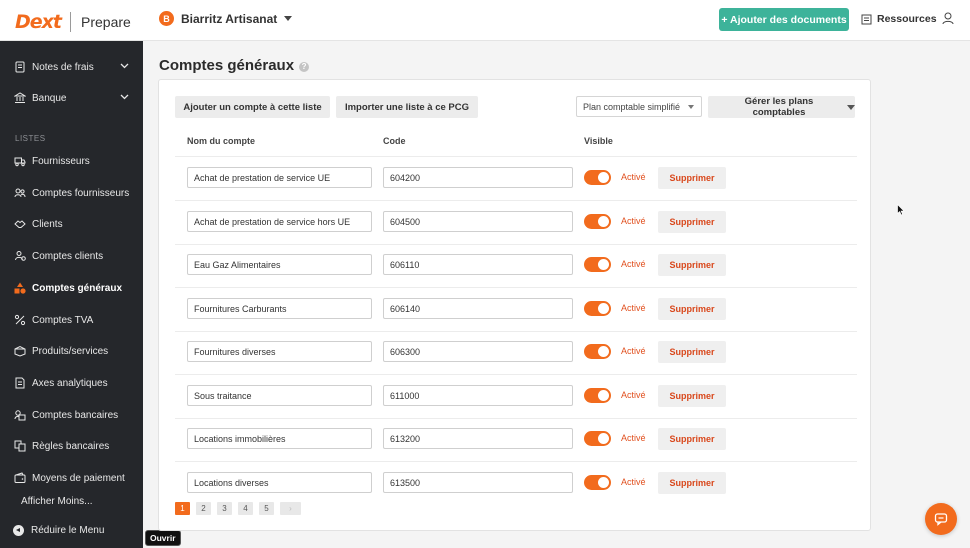 Image resolution: width=970 pixels, height=548 pixels. What do you see at coordinates (866, 19) in the screenshot?
I see `book-icon` at bounding box center [866, 19].